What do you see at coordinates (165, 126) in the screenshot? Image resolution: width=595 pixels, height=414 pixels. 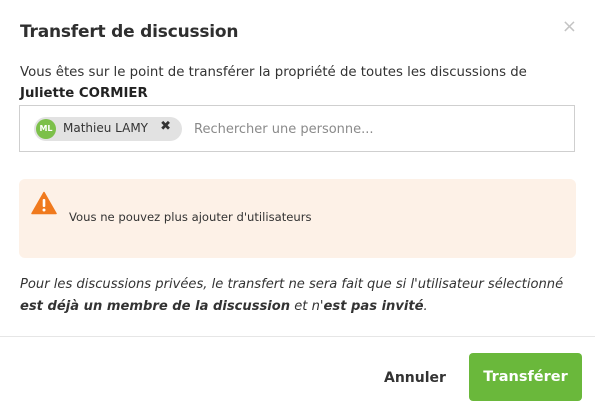 I see `remove-chip-icon: ✖` at bounding box center [165, 126].